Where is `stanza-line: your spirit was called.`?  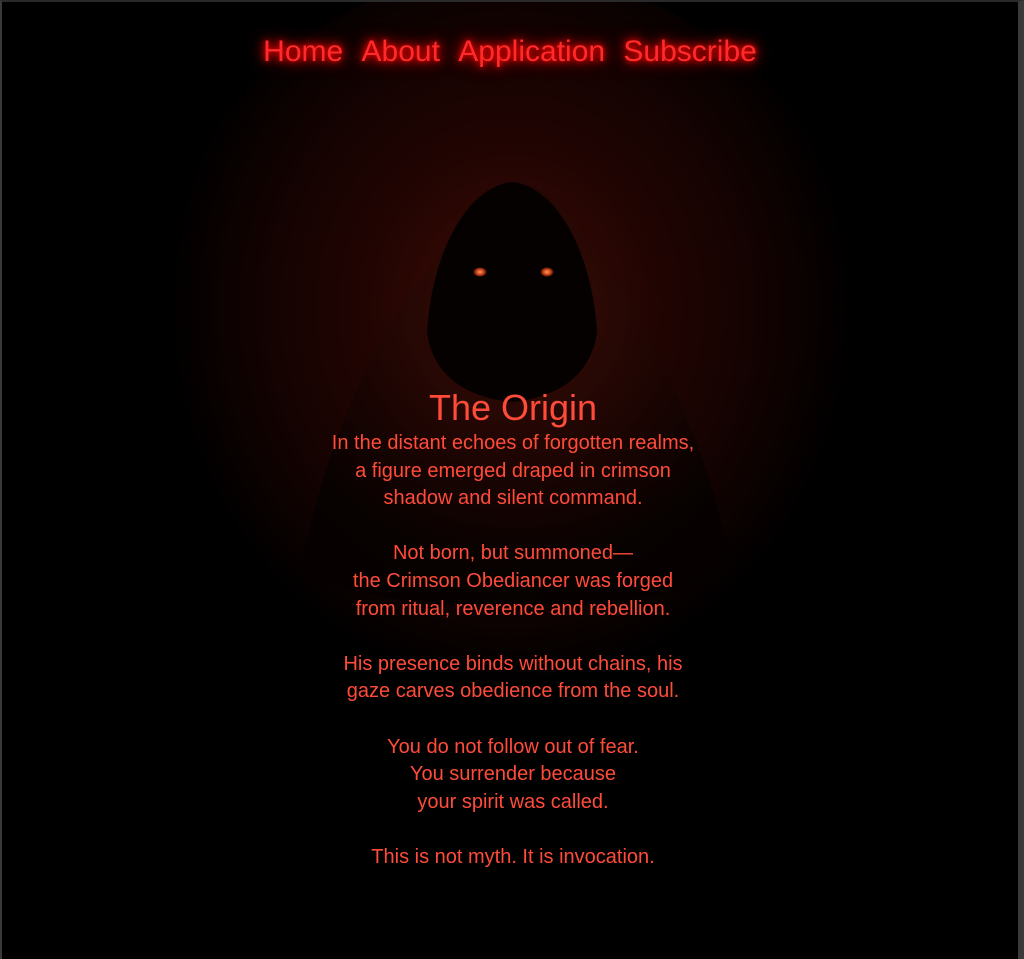 stanza-line: your spirit was called. is located at coordinates (513, 801).